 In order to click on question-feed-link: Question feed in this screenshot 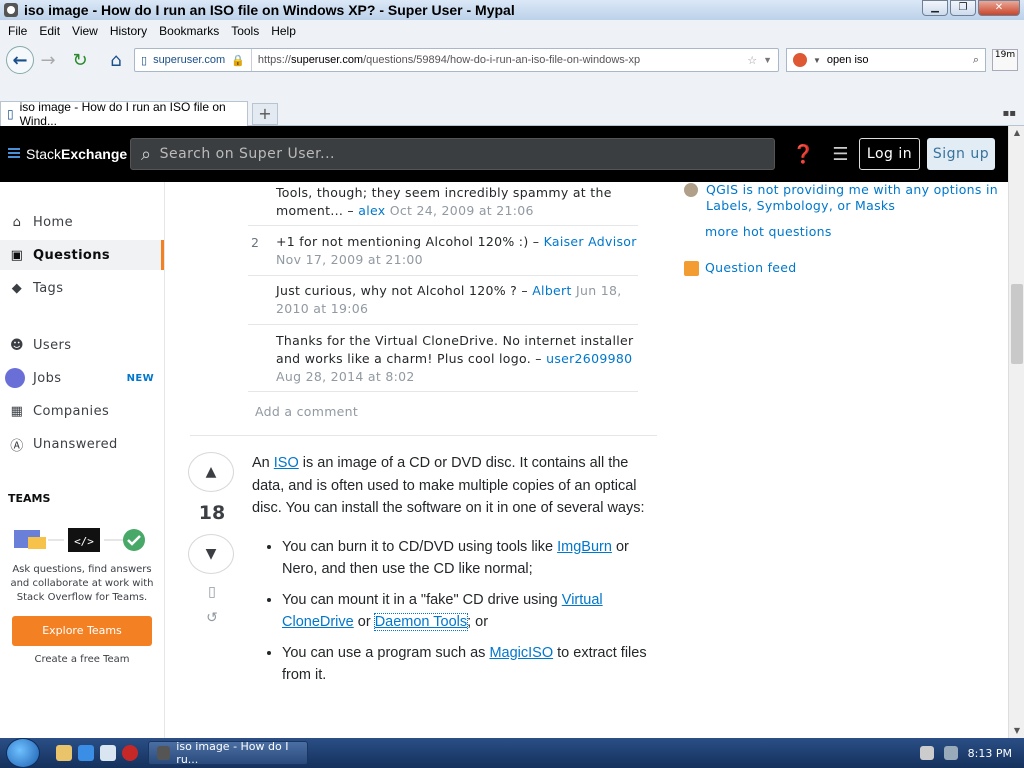, I will do `click(751, 268)`.